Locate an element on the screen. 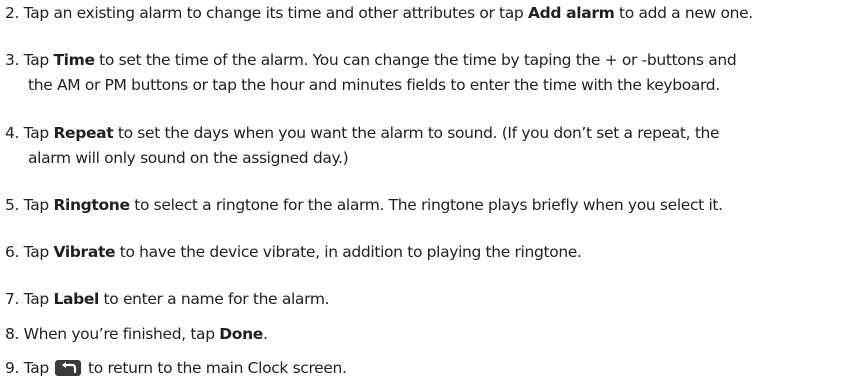  step-text: to add a new one. is located at coordinates (683, 13).